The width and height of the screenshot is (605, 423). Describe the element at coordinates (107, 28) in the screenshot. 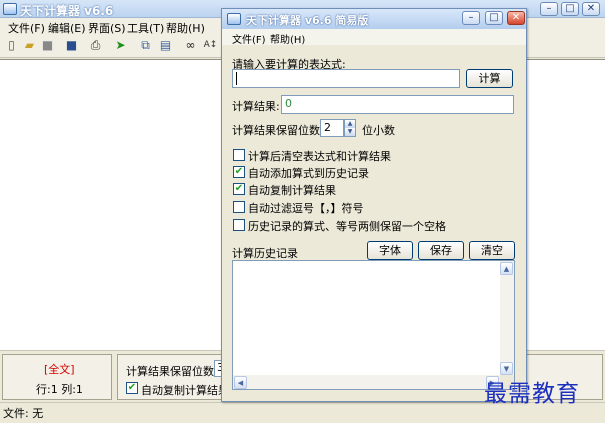

I see `menu-interface: 界面(S)` at that location.